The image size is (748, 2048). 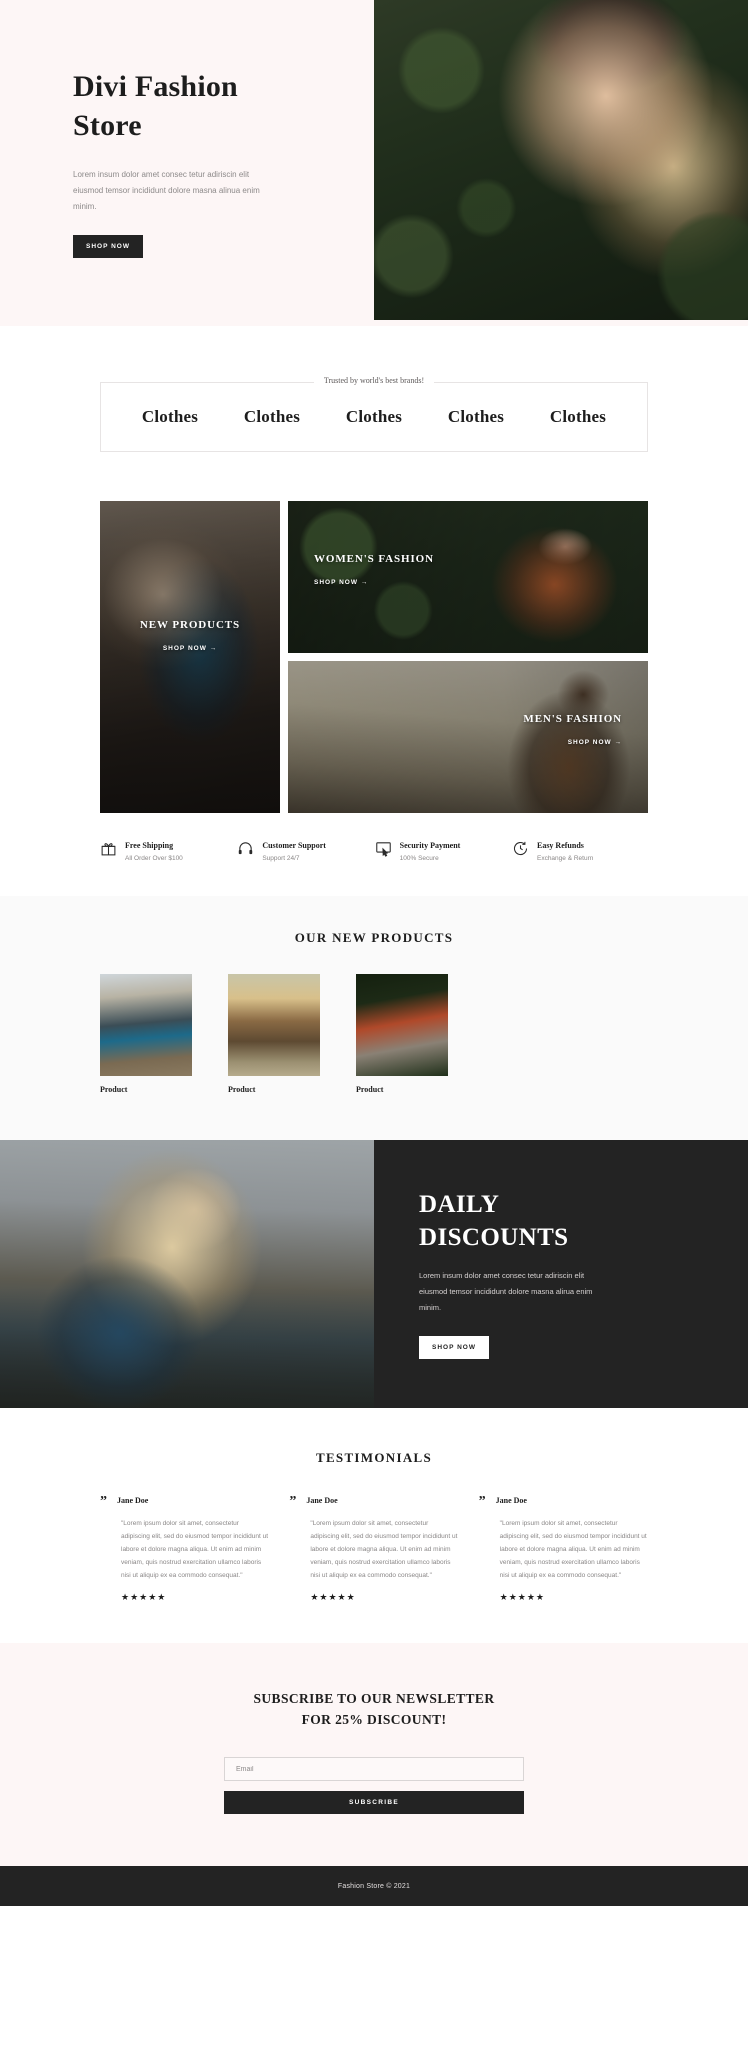 I want to click on discount-title: DAILY DISCOUNTS, so click(x=583, y=1221).